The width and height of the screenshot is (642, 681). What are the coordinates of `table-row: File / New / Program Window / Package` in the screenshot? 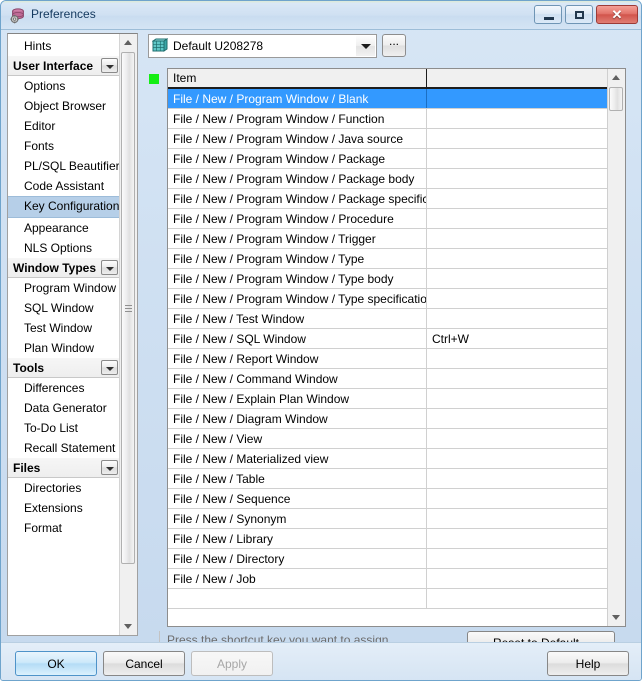 It's located at (388, 159).